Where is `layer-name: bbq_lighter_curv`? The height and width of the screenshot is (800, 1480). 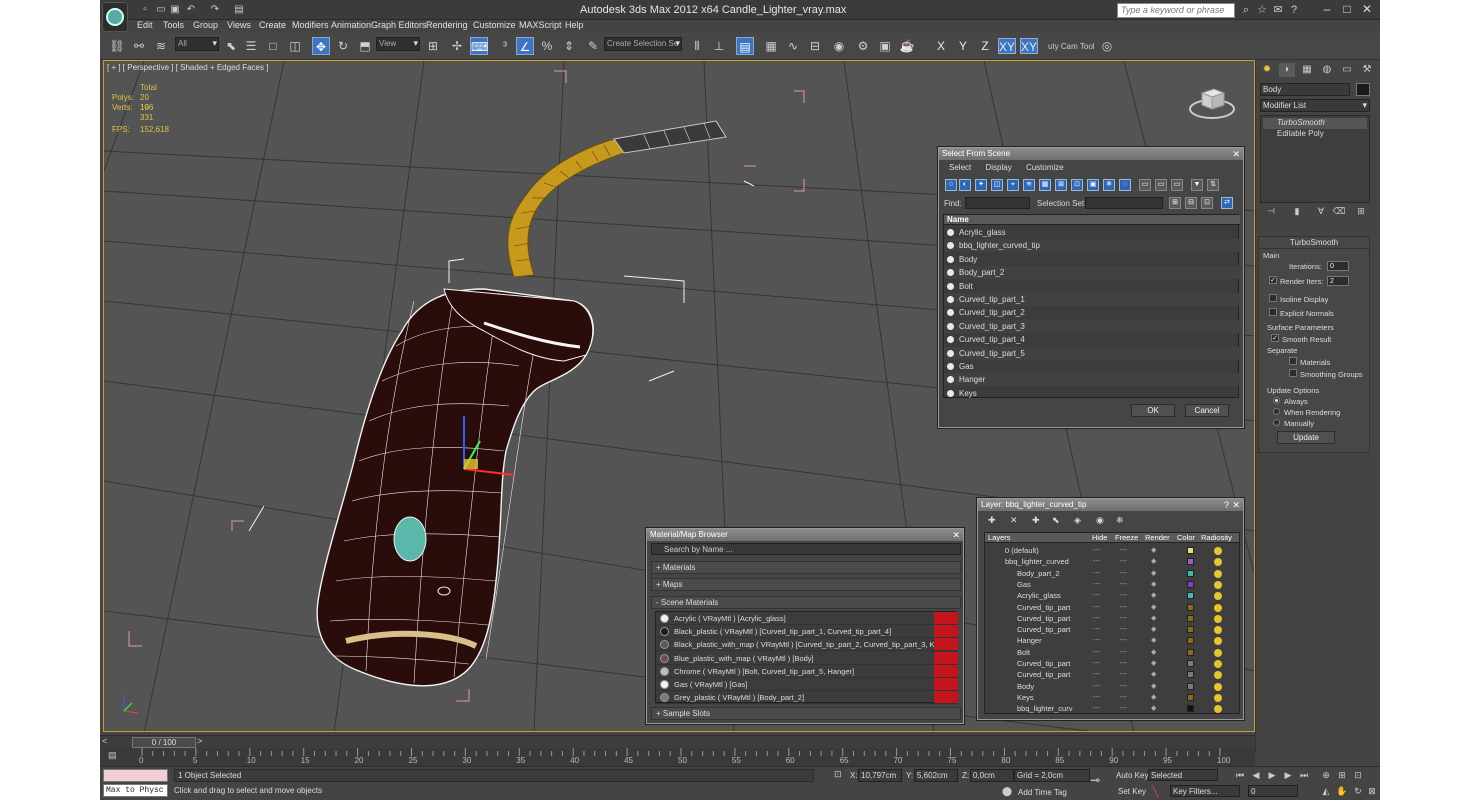 layer-name: bbq_lighter_curv is located at coordinates (1044, 708).